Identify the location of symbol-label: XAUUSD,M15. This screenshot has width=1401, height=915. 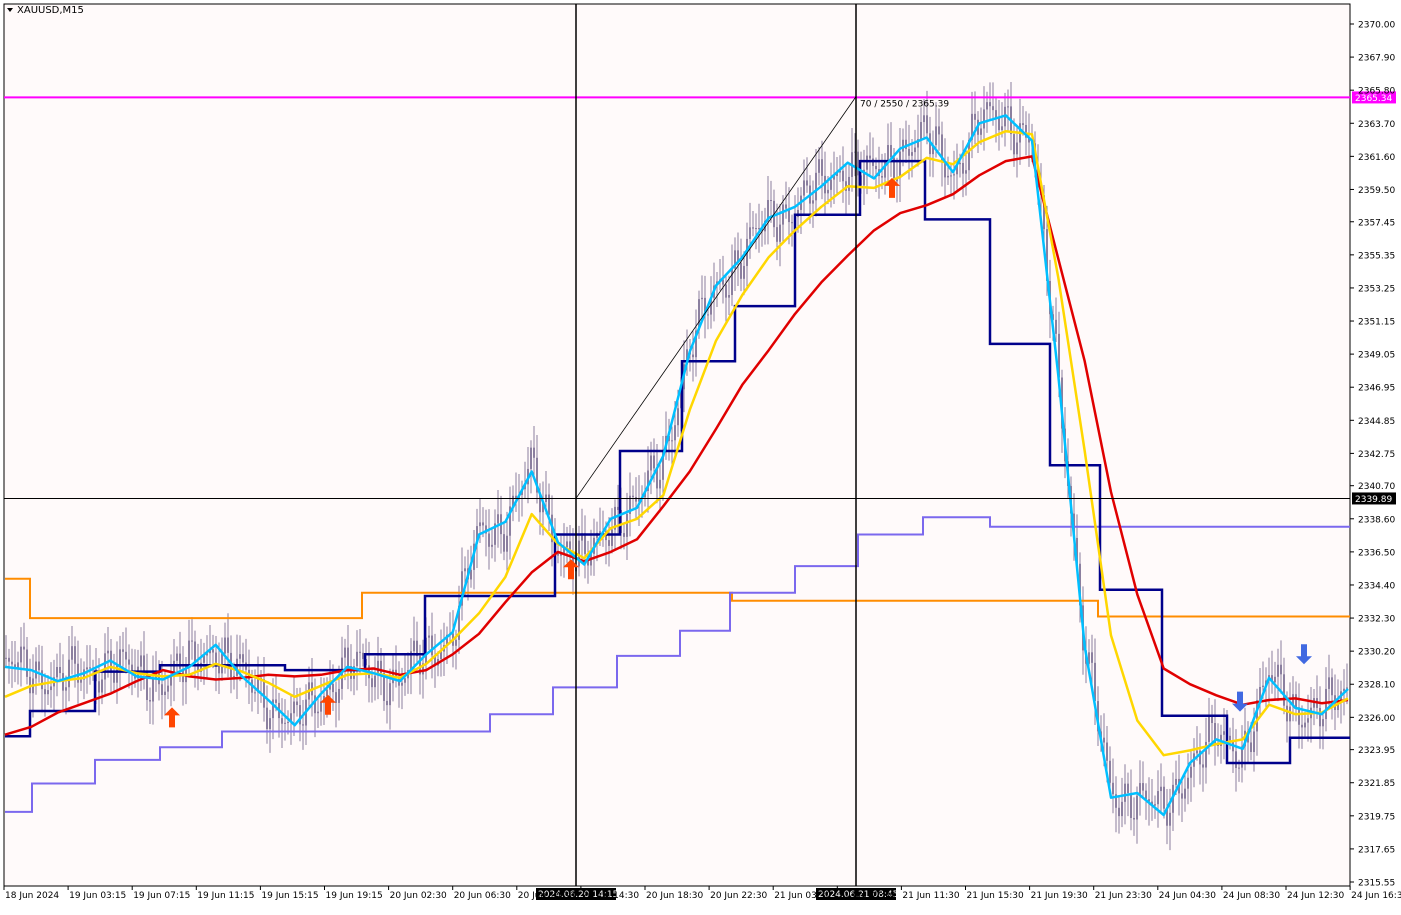
(50, 10).